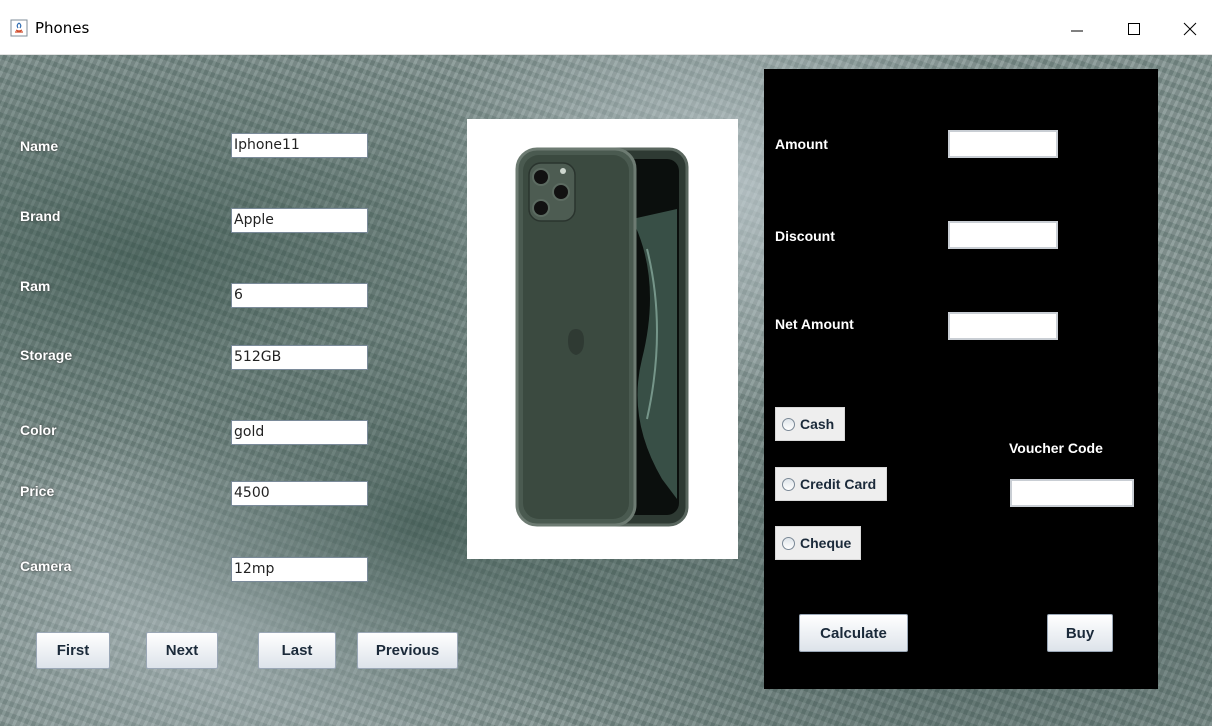 This screenshot has height=726, width=1212. Describe the element at coordinates (299, 295) in the screenshot. I see `ram-field: 6` at that location.